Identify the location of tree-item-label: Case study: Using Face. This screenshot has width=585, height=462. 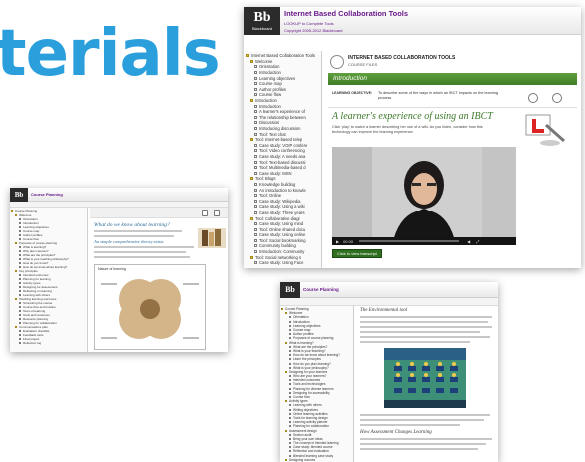
(281, 263).